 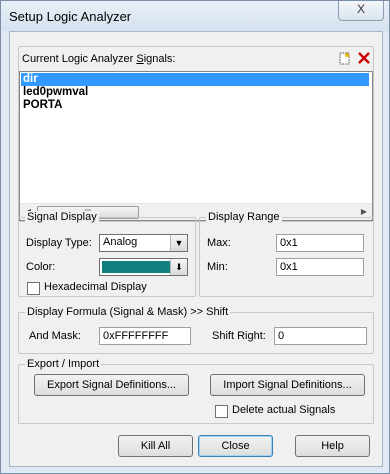 What do you see at coordinates (62, 217) in the screenshot?
I see `signal-display-legend: Signal Display` at bounding box center [62, 217].